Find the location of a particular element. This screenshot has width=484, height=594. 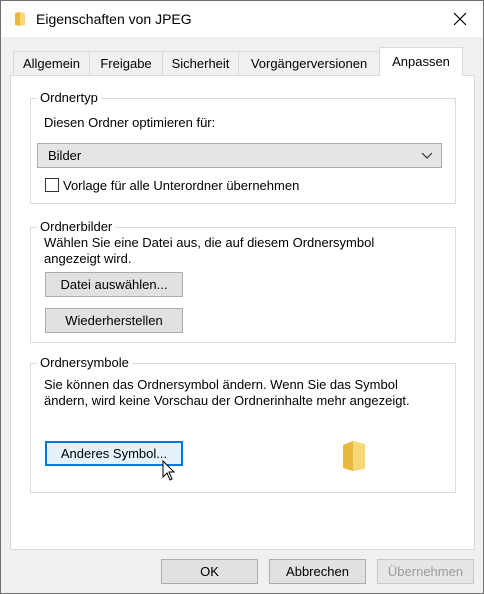

mouse-pointer-icon is located at coordinates (169, 470).